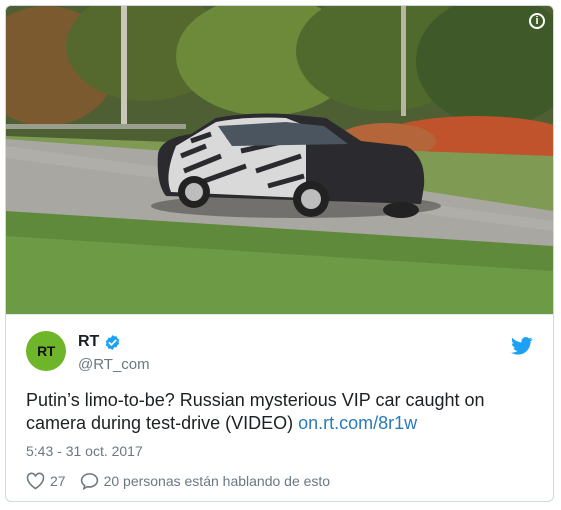 This screenshot has width=561, height=510. What do you see at coordinates (113, 342) in the screenshot?
I see `verified-badge-icon` at bounding box center [113, 342].